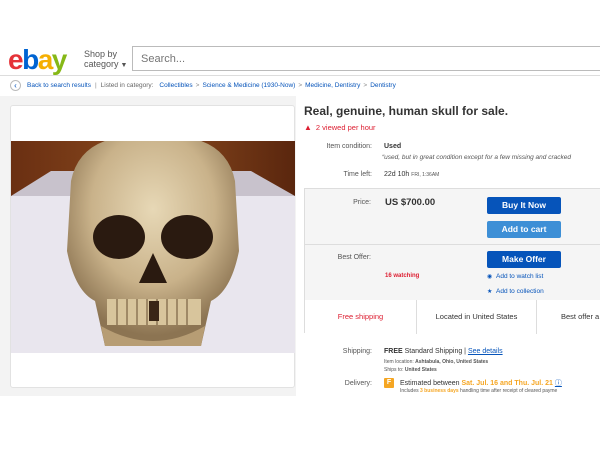  What do you see at coordinates (357, 351) in the screenshot?
I see `shipping-label: Shipping:` at bounding box center [357, 351].